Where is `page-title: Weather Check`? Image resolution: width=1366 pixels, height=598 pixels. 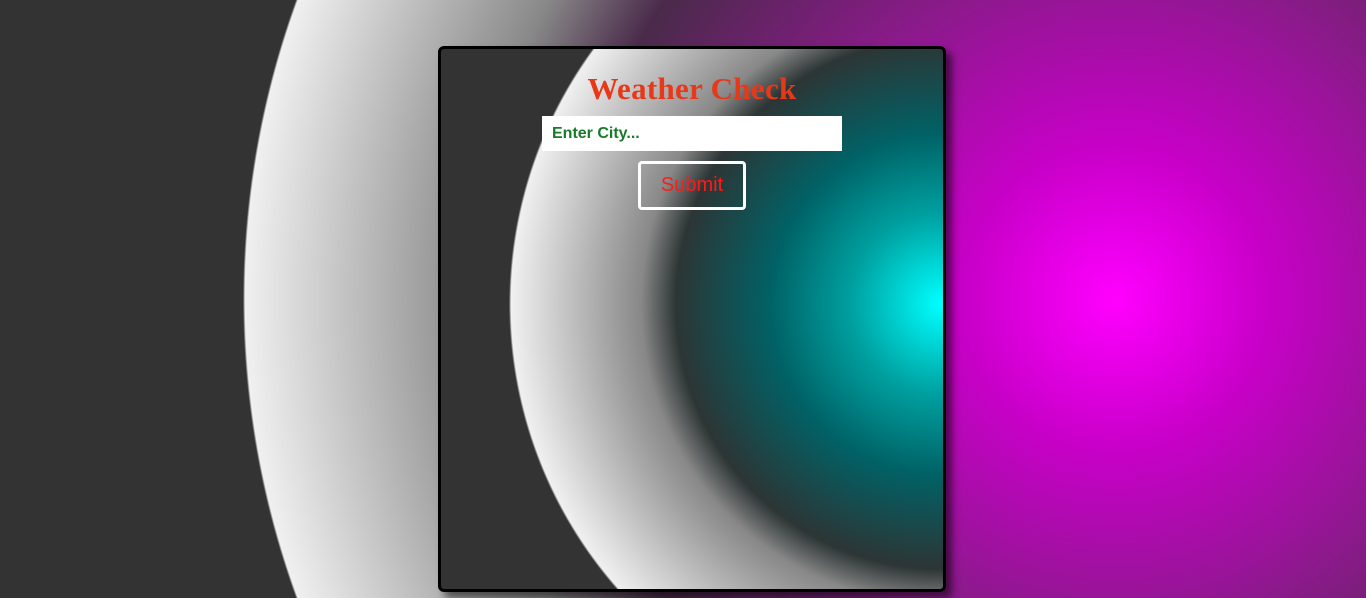
page-title: Weather Check is located at coordinates (692, 88).